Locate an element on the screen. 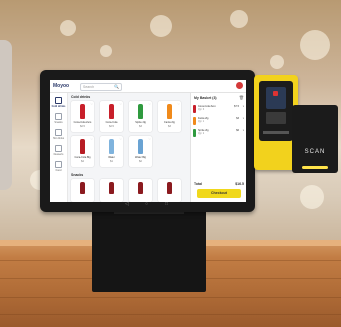 The height and width of the screenshot is (327, 341). product-price: $2 is located at coordinates (140, 161).